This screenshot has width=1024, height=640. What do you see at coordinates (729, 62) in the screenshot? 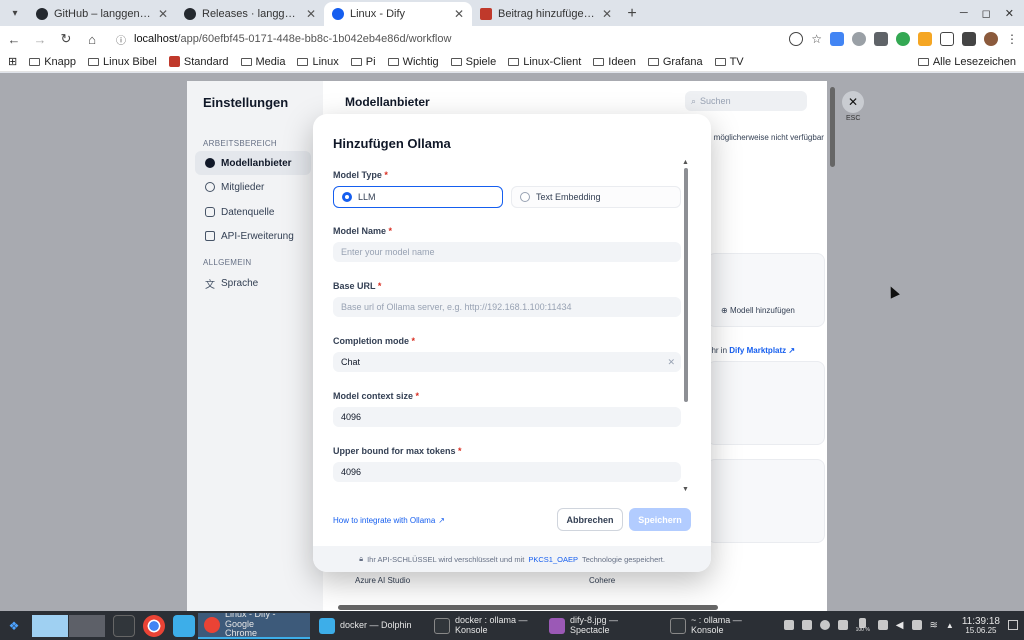
I see `bookmark-folder: TV` at bounding box center [729, 62].